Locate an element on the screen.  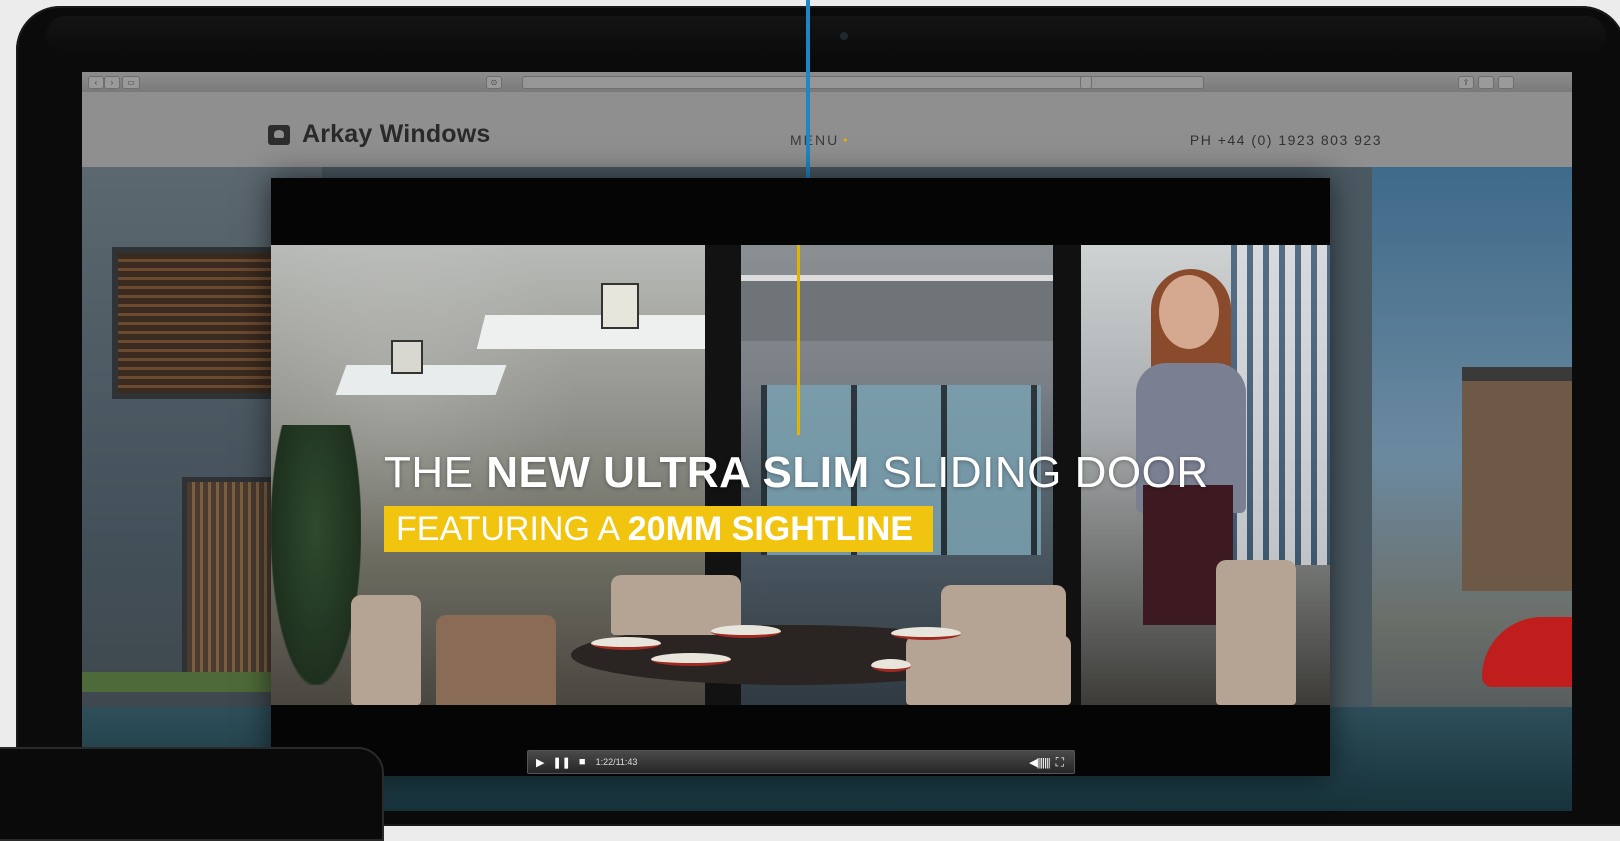
fullscreen-icon: ⛶ is located at coordinates (1060, 762).